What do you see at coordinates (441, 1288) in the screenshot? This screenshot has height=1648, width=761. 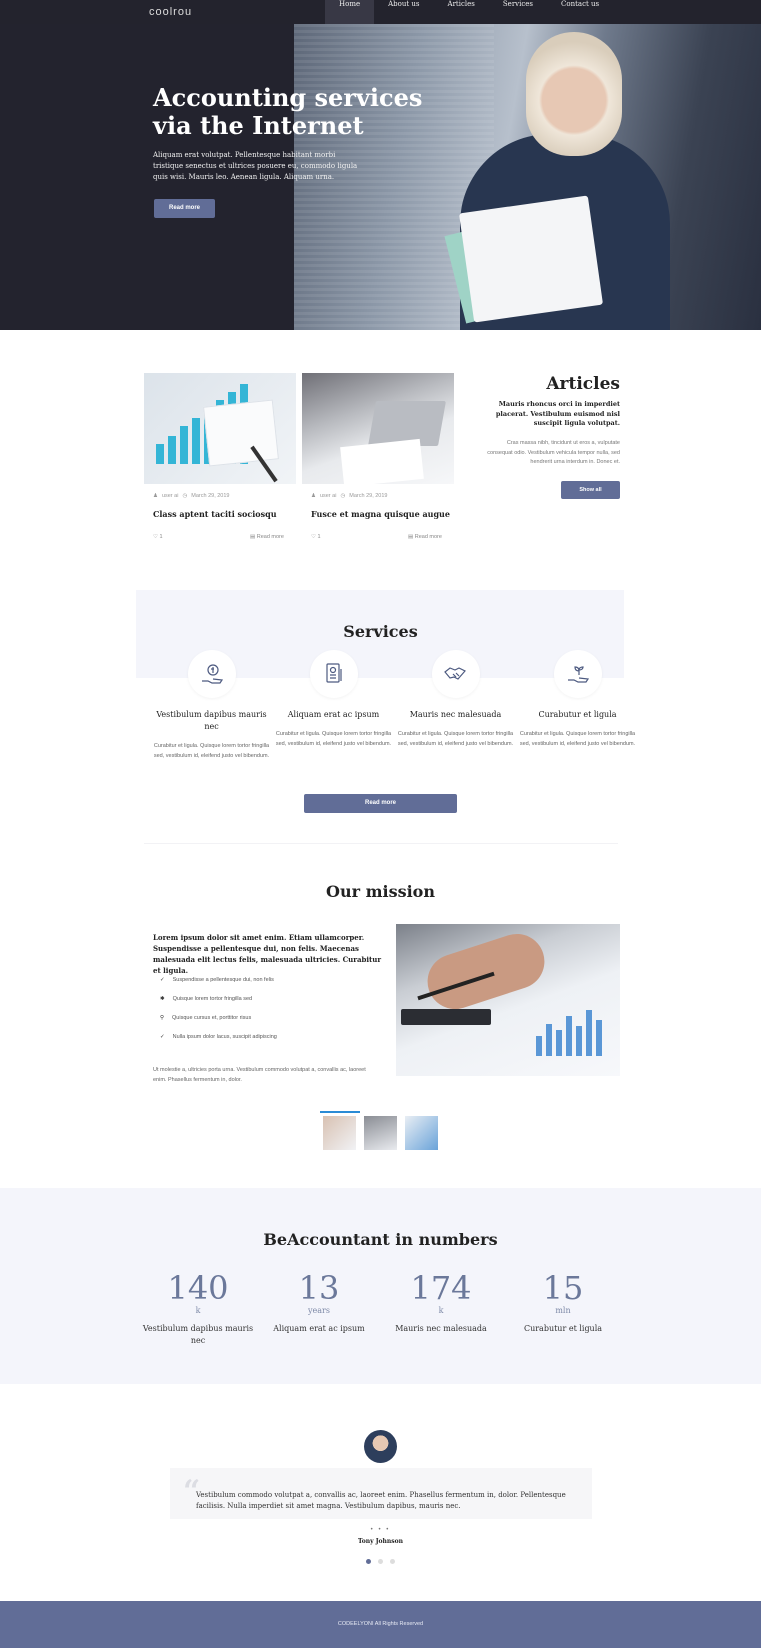 I see `number-3-value: 174` at bounding box center [441, 1288].